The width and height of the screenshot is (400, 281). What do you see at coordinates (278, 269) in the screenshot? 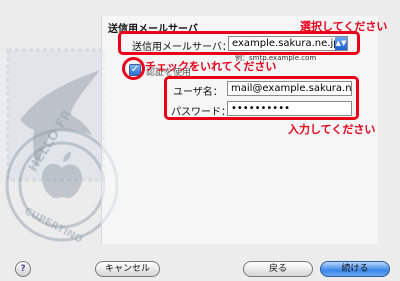
I see `back-button: 戻る` at bounding box center [278, 269].